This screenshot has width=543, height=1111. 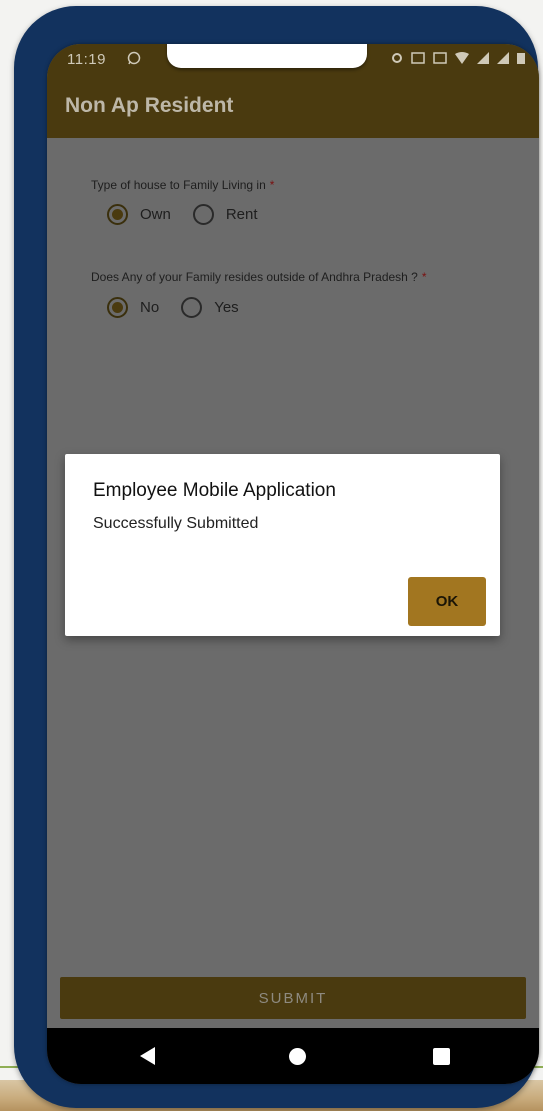 What do you see at coordinates (155, 214) in the screenshot?
I see `radio-own-label: Own` at bounding box center [155, 214].